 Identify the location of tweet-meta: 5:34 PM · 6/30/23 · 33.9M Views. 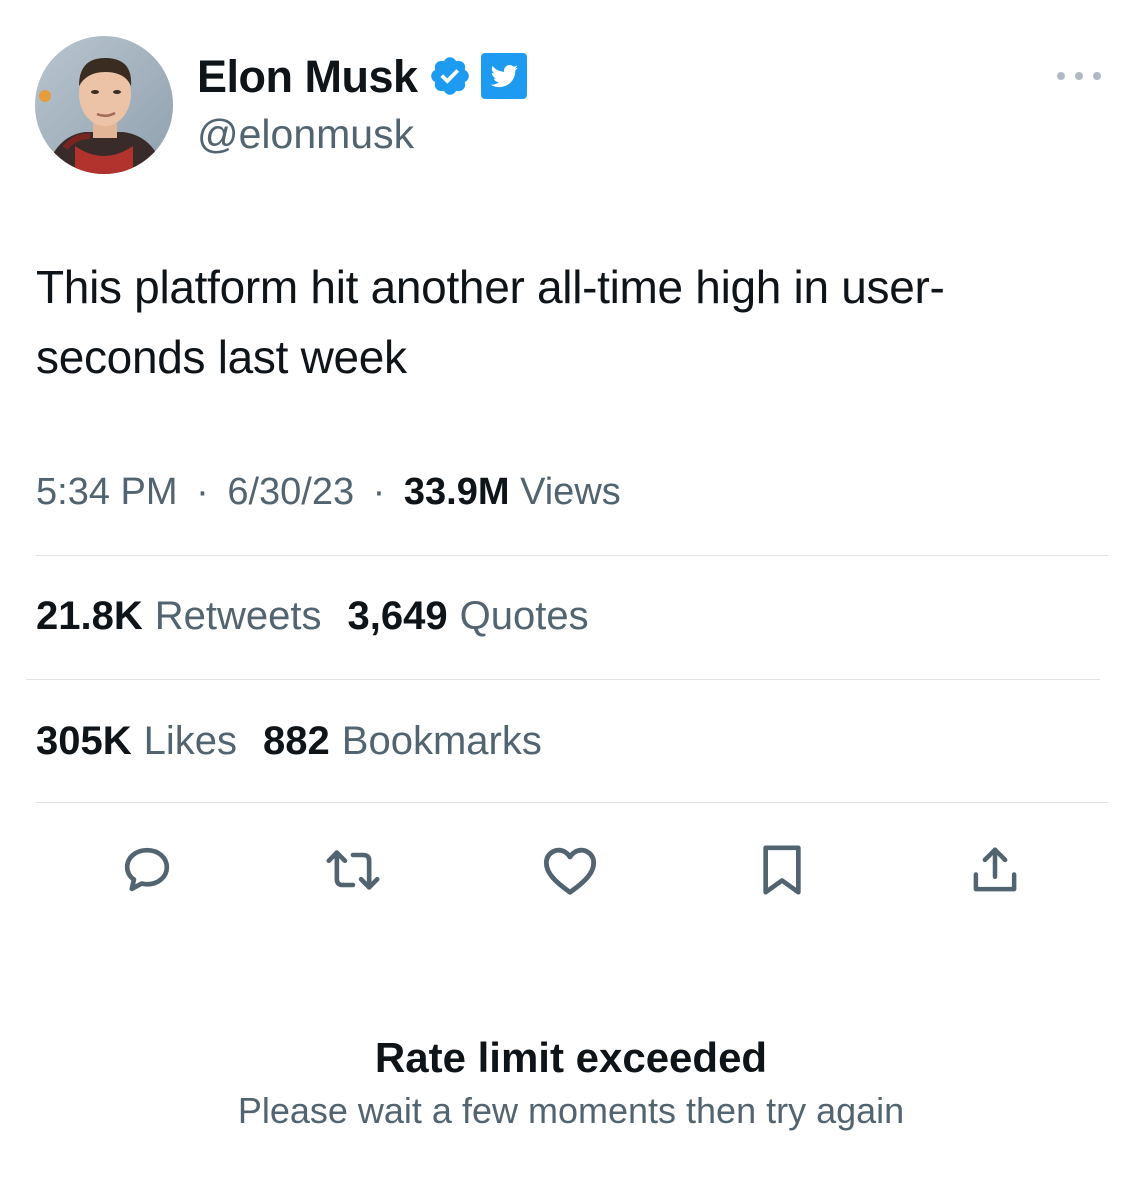
(328, 492).